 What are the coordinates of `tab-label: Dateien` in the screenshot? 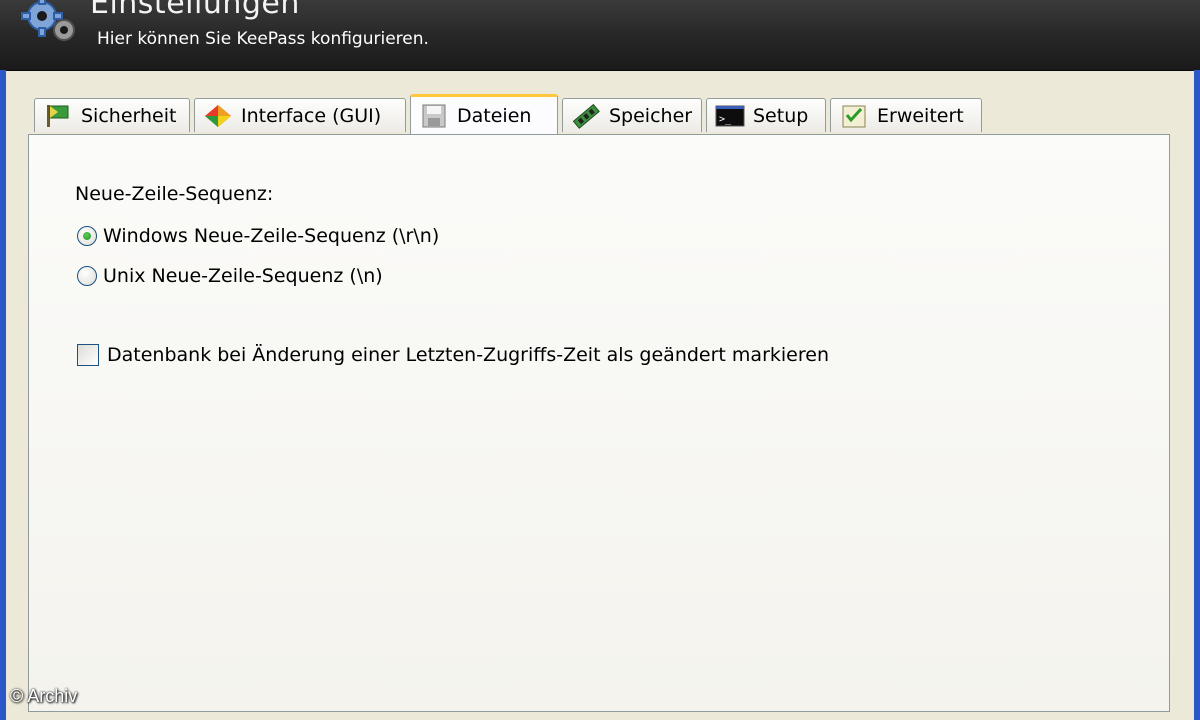 It's located at (494, 115).